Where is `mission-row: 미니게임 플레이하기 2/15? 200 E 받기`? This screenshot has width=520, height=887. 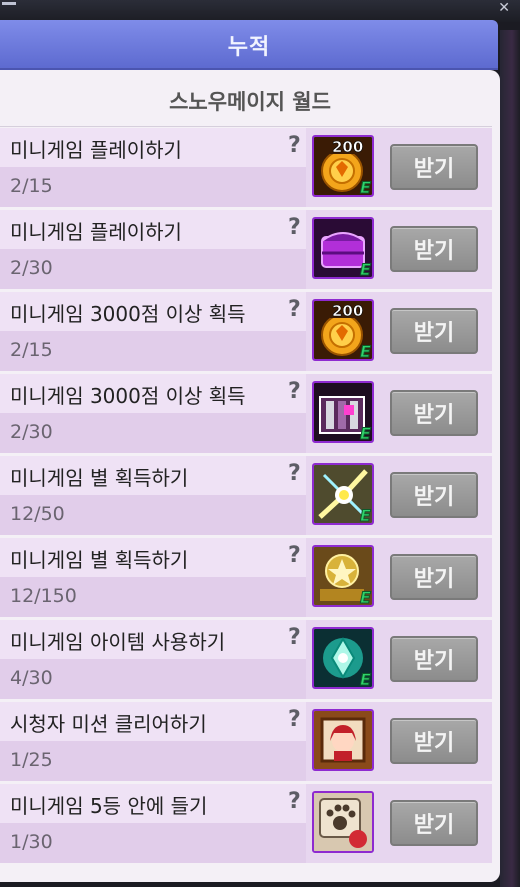 mission-row: 미니게임 플레이하기 2/15? 200 E 받기 is located at coordinates (246, 167).